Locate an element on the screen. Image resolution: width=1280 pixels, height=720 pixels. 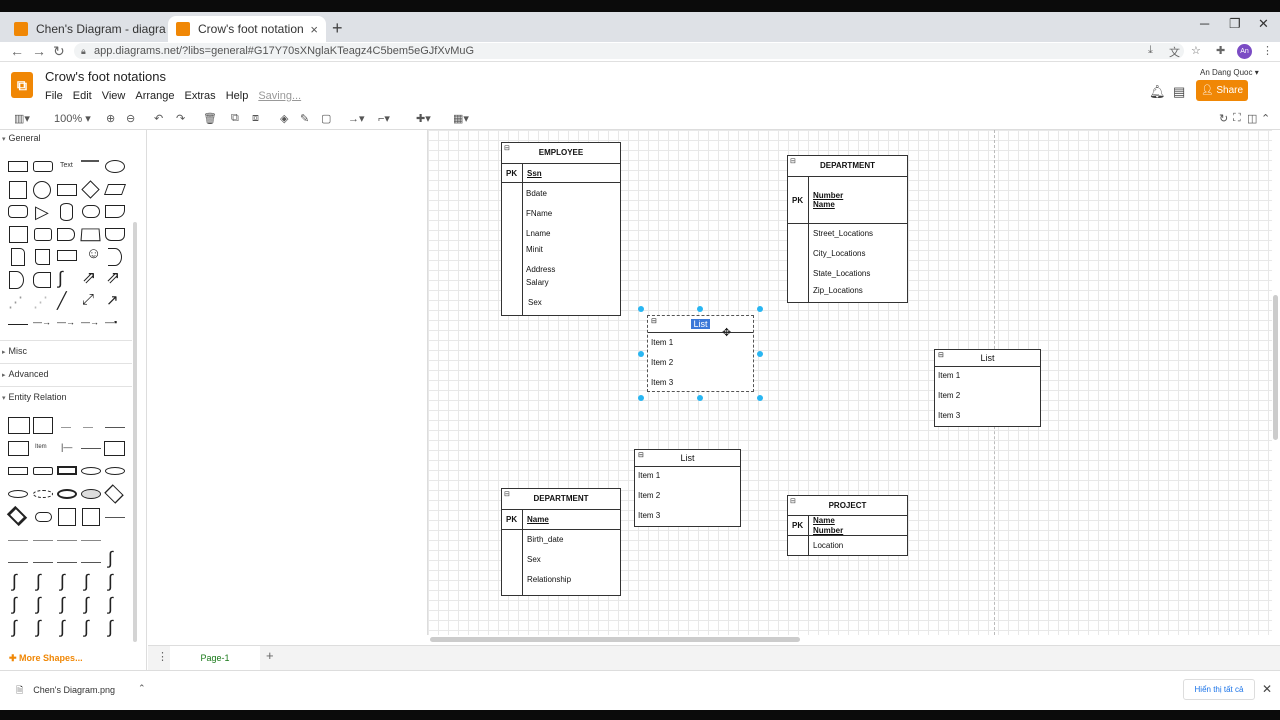
er-attribute-ellipse-2-shape is located at coordinates (115, 471).